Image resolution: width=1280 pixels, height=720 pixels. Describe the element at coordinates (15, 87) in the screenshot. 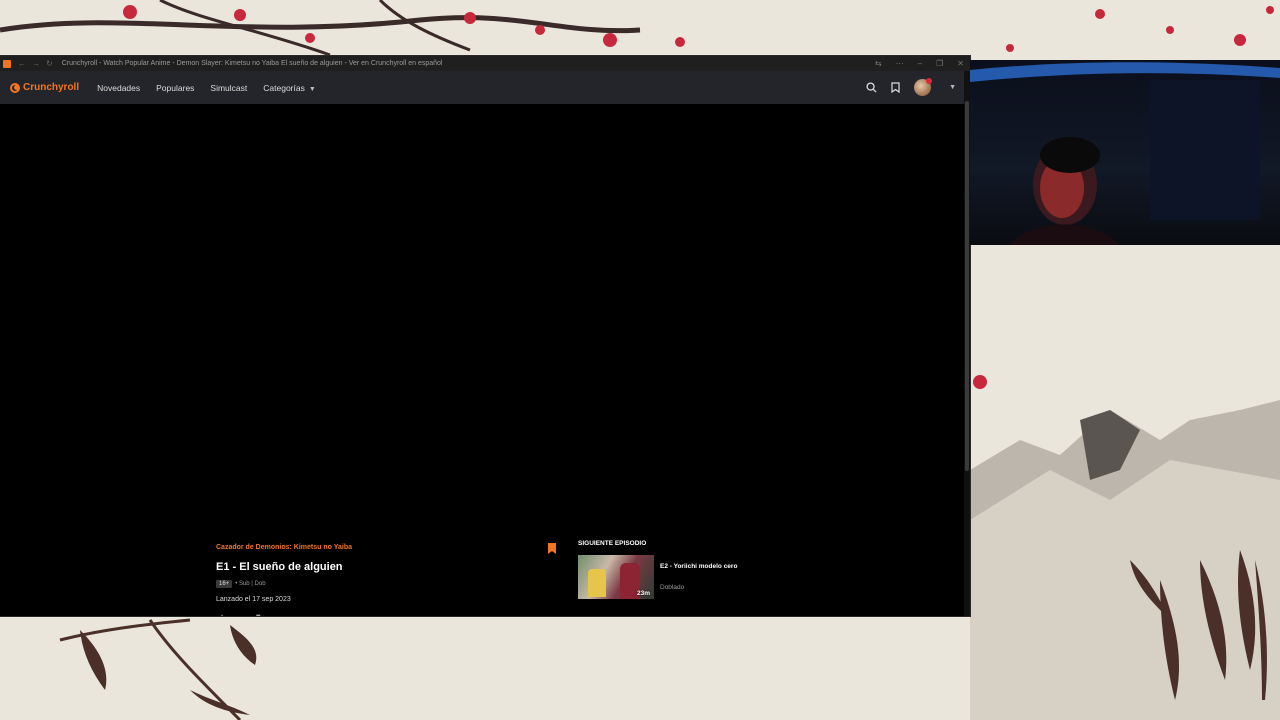

I see `logo-icon` at that location.